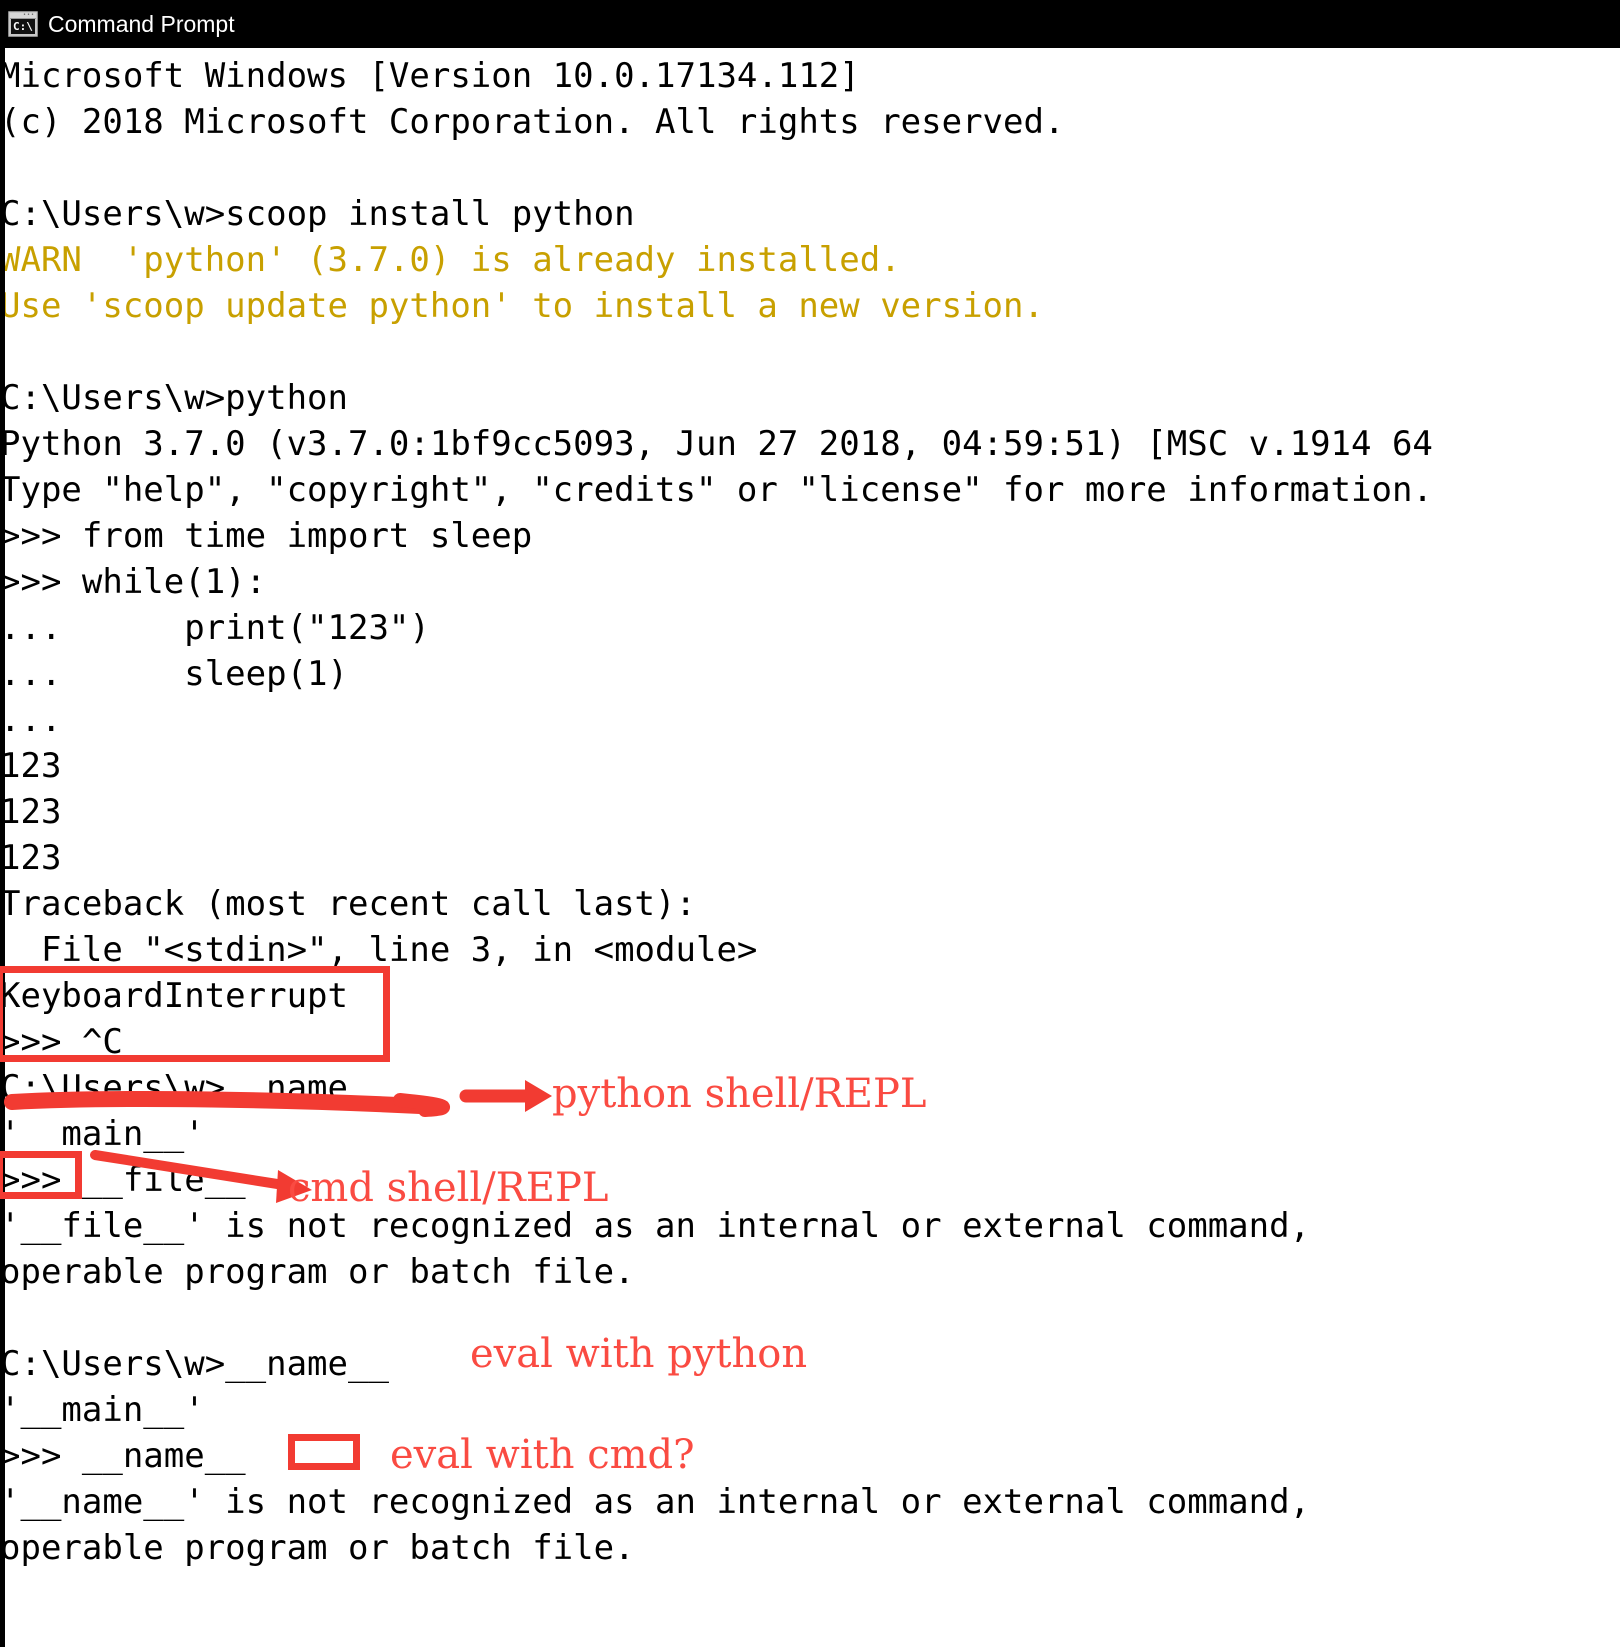 This screenshot has height=1647, width=1620. Describe the element at coordinates (123, 1180) in the screenshot. I see `console-line: >>> __file__` at that location.